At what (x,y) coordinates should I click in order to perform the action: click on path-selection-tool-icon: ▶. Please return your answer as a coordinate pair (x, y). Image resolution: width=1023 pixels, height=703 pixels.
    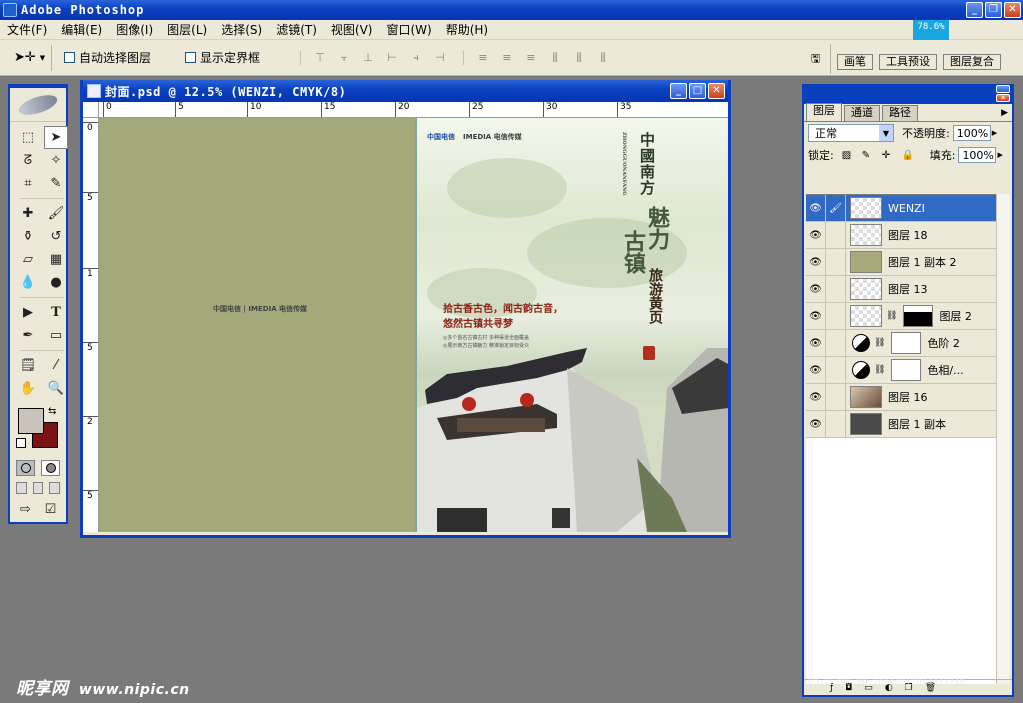
    Looking at the image, I should click on (28, 312).